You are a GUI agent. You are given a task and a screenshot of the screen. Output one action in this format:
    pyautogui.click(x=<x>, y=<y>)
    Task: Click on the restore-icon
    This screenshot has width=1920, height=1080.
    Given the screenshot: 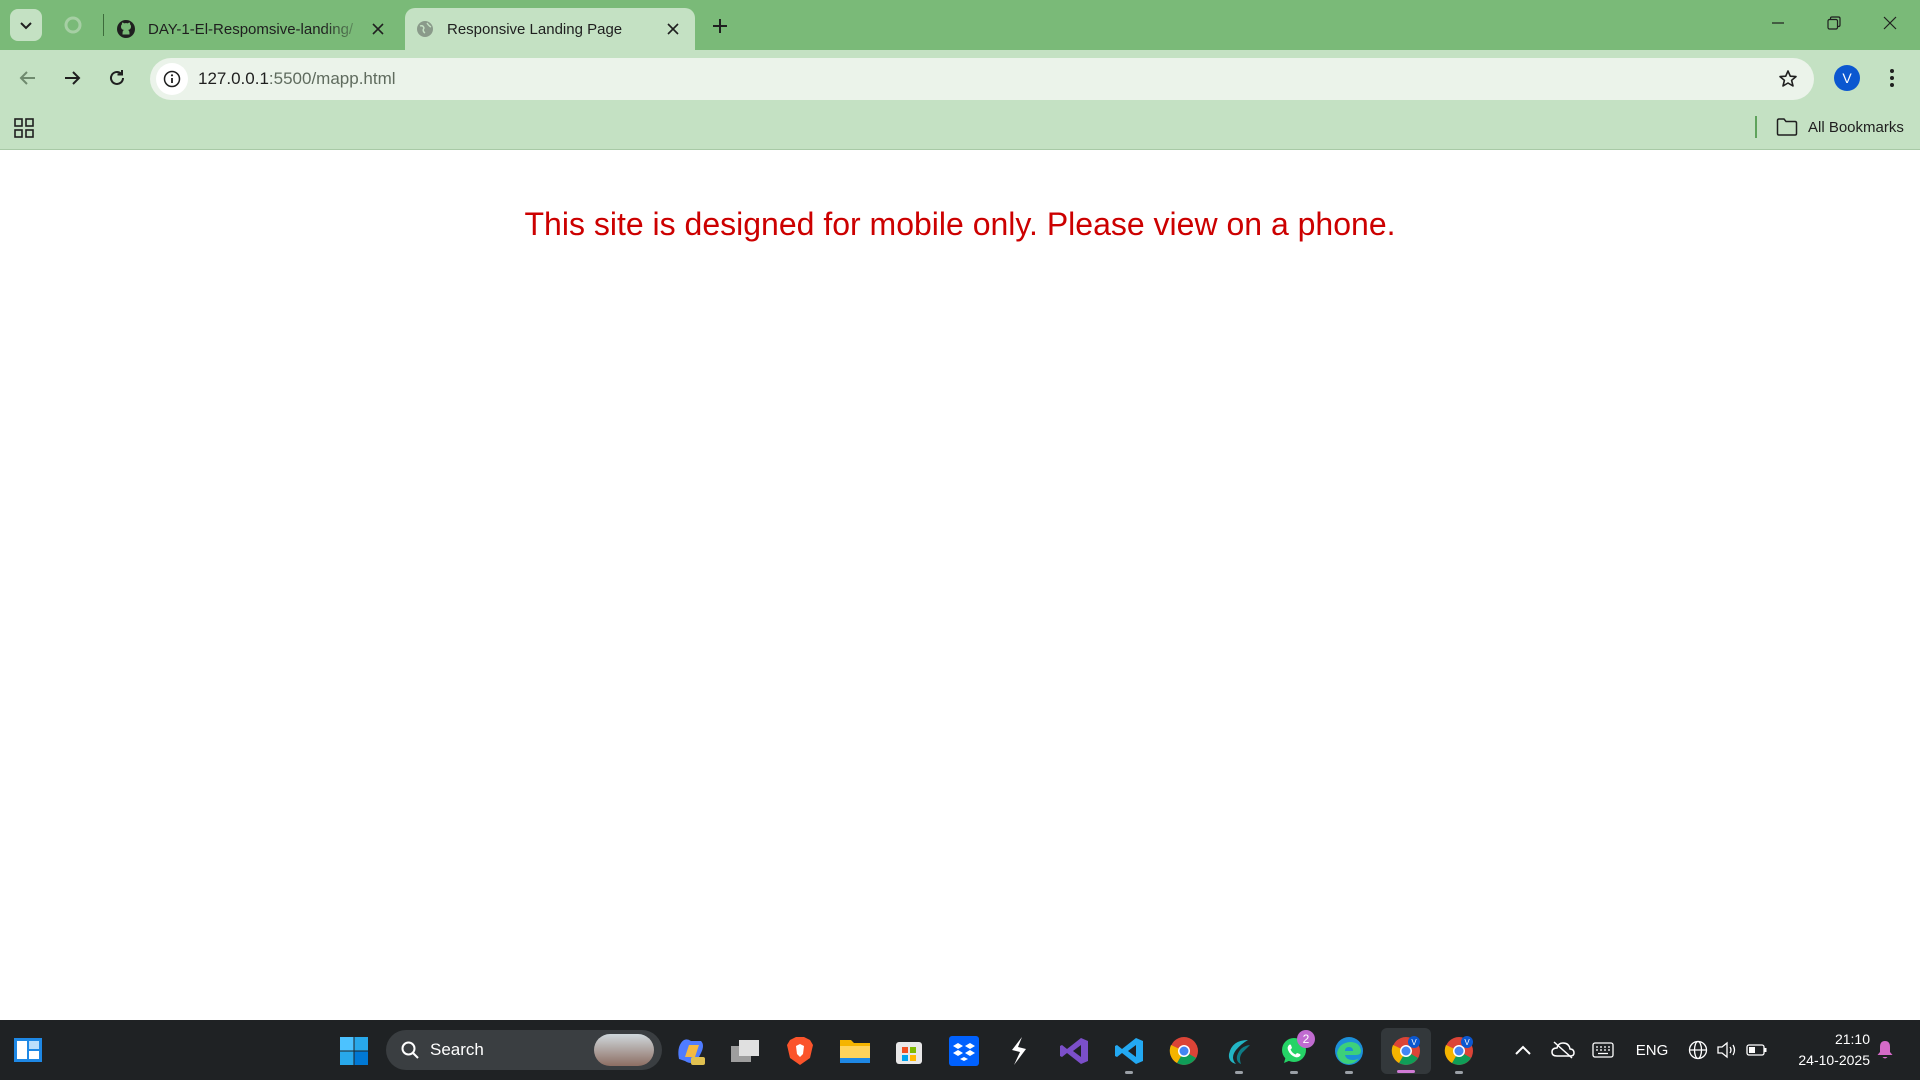 What is the action you would take?
    pyautogui.click(x=1834, y=23)
    